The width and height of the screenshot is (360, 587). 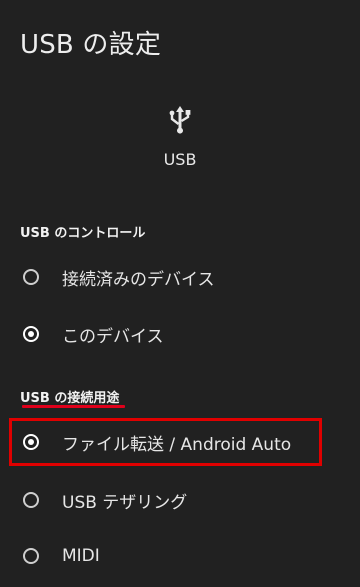 What do you see at coordinates (177, 444) in the screenshot?
I see `option-label: ファイル転送 / Android Auto` at bounding box center [177, 444].